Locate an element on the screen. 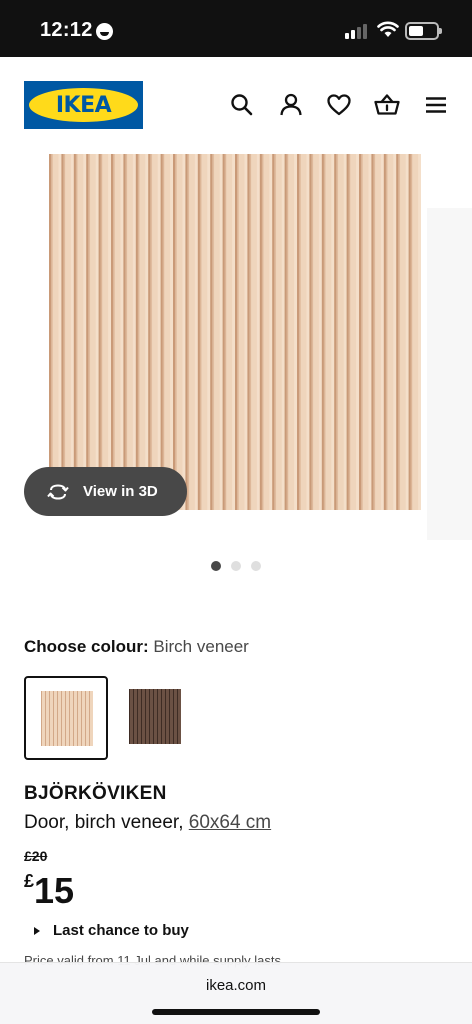 The width and height of the screenshot is (472, 1024). signal-icon is located at coordinates (357, 31).